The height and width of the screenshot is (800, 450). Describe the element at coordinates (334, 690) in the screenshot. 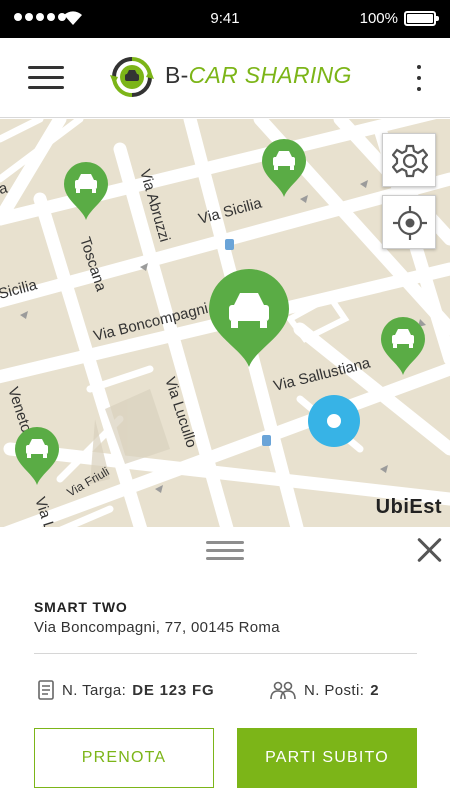

I see `seats-label: N. Posti:` at that location.